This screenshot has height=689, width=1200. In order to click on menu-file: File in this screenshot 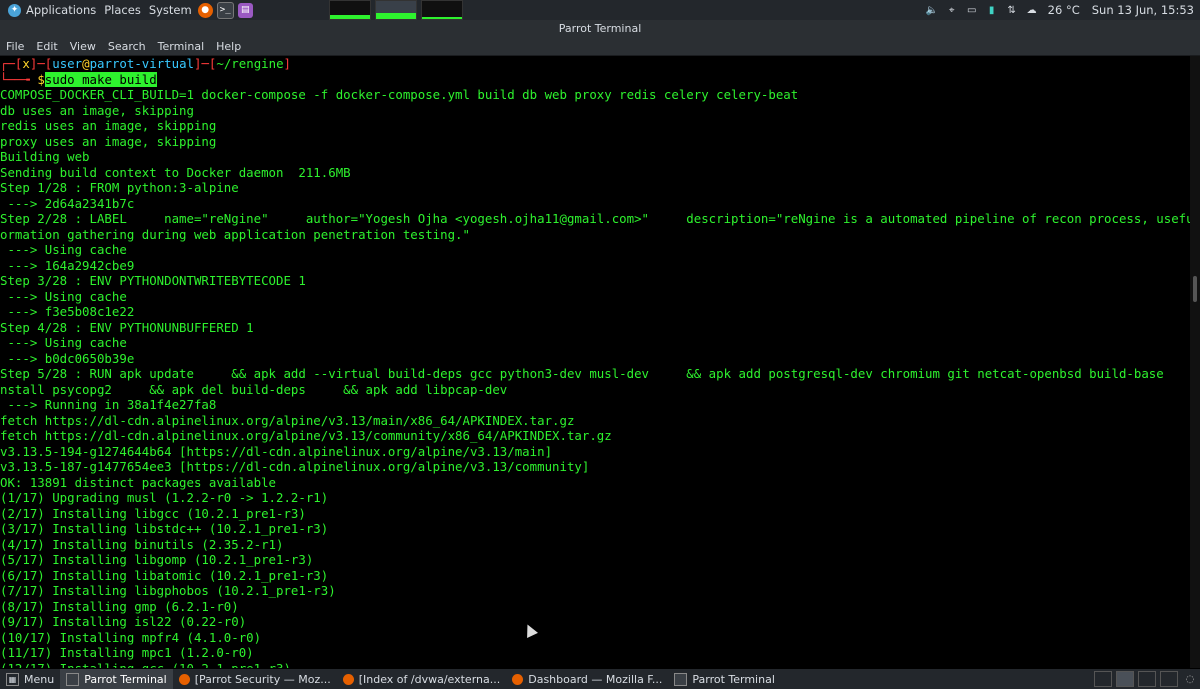, I will do `click(15, 46)`.